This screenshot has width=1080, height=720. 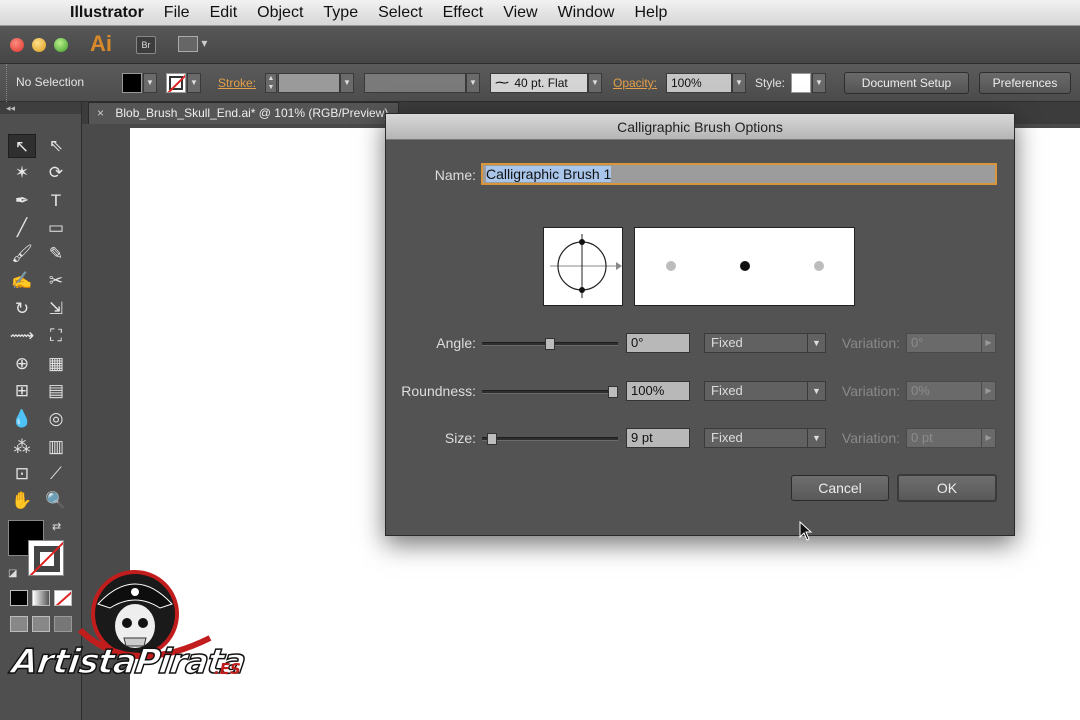 What do you see at coordinates (39, 45) in the screenshot?
I see `minimize-window-button` at bounding box center [39, 45].